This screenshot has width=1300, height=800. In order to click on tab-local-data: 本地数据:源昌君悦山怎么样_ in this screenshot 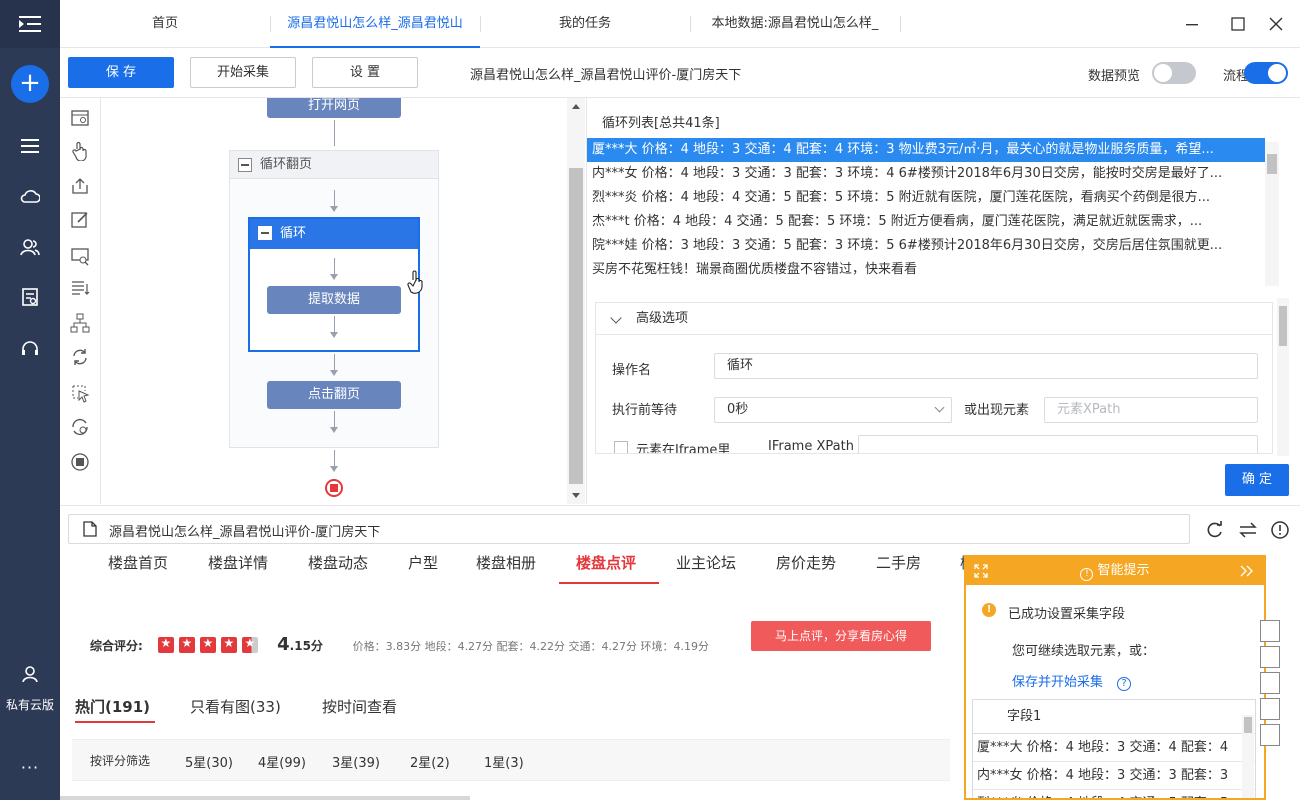, I will do `click(795, 24)`.